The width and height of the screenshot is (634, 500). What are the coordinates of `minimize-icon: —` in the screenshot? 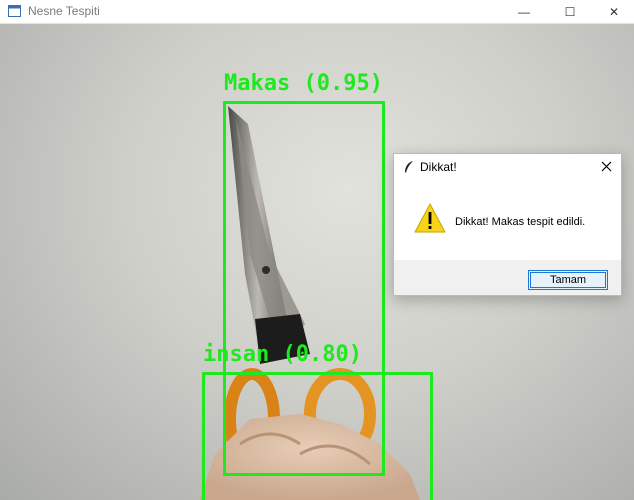 It's located at (524, 12).